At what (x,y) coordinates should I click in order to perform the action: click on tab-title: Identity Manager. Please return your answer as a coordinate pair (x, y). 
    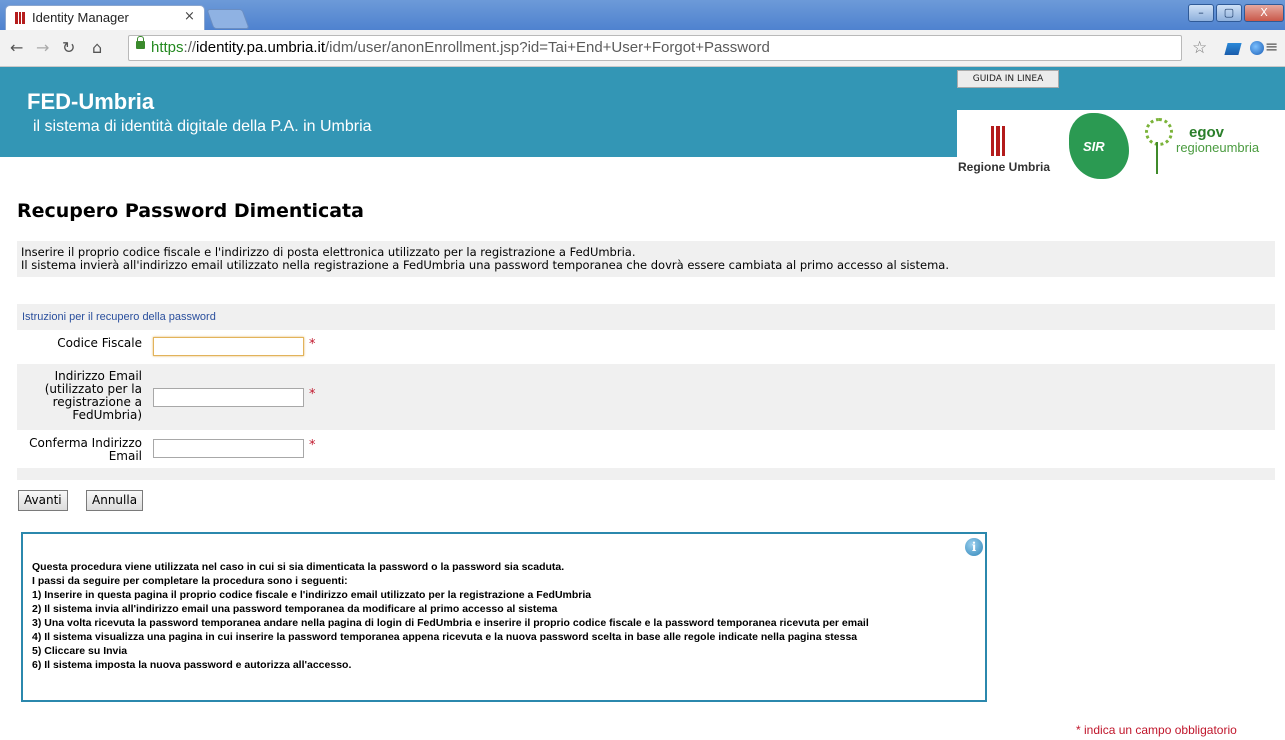
    Looking at the image, I should click on (80, 17).